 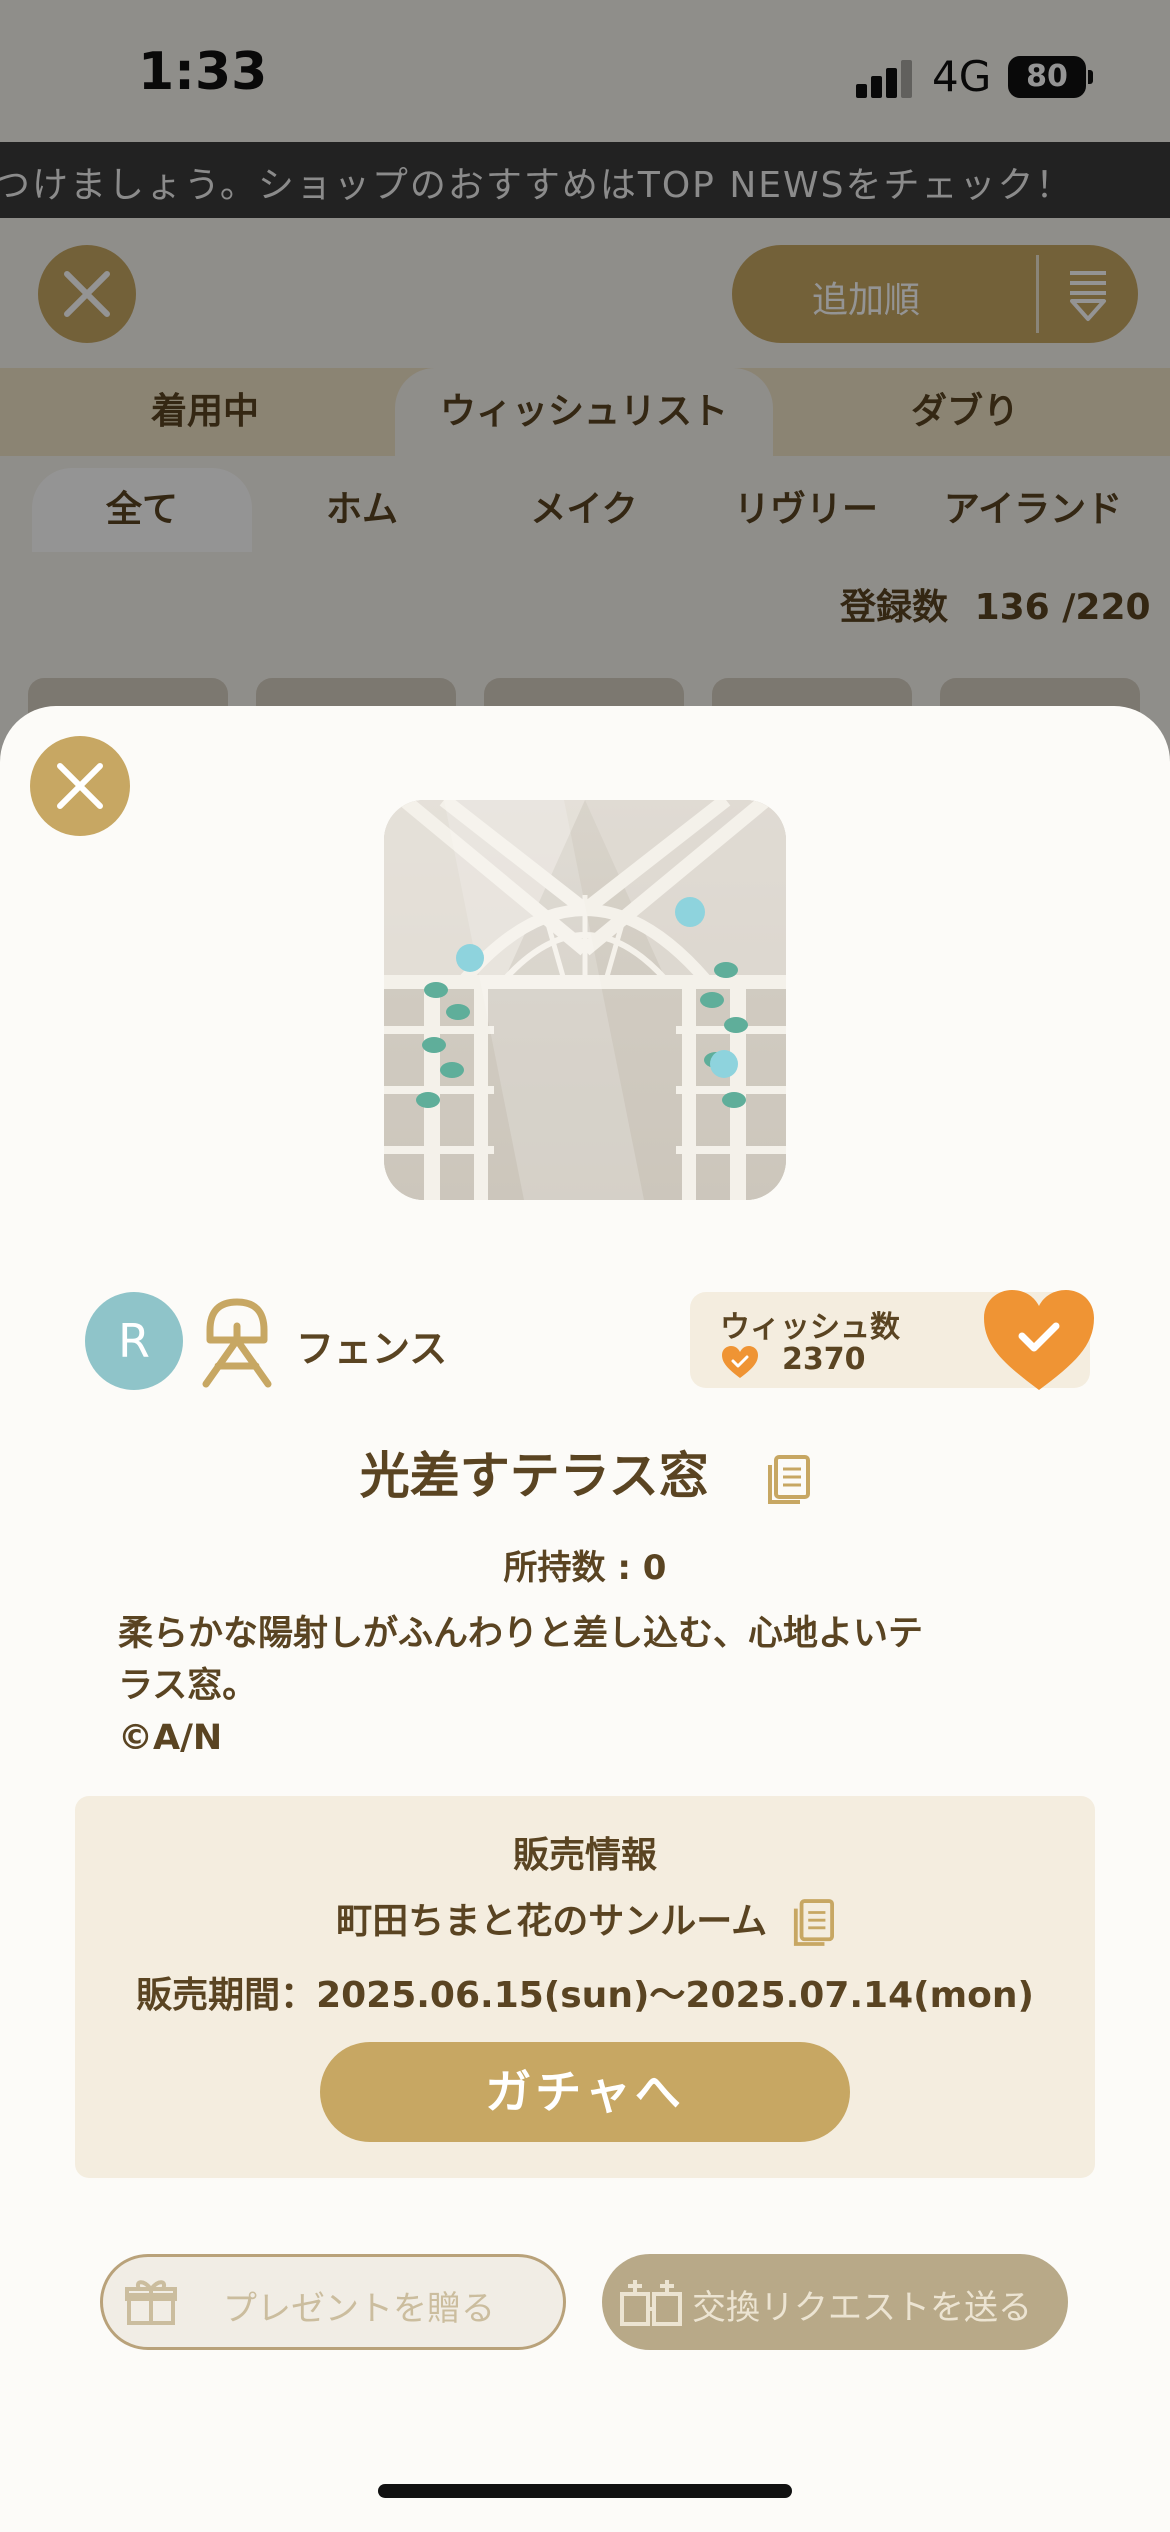 I want to click on wish-count-value: 2370, so click(x=824, y=1359).